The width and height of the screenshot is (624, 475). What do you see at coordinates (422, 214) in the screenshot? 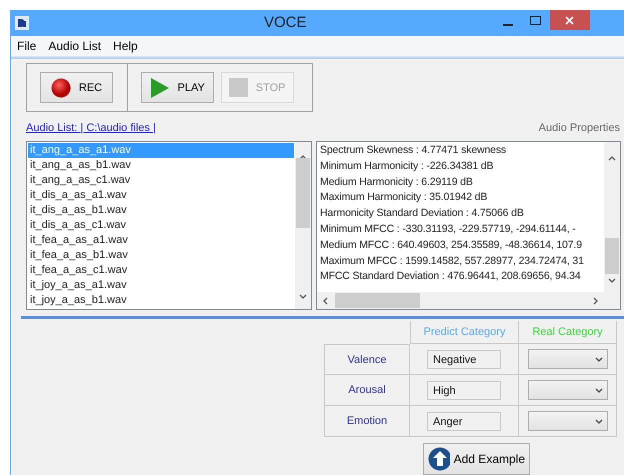
I see `property-line: Harmonicity Standard Deviation : 4.75066 dB` at bounding box center [422, 214].